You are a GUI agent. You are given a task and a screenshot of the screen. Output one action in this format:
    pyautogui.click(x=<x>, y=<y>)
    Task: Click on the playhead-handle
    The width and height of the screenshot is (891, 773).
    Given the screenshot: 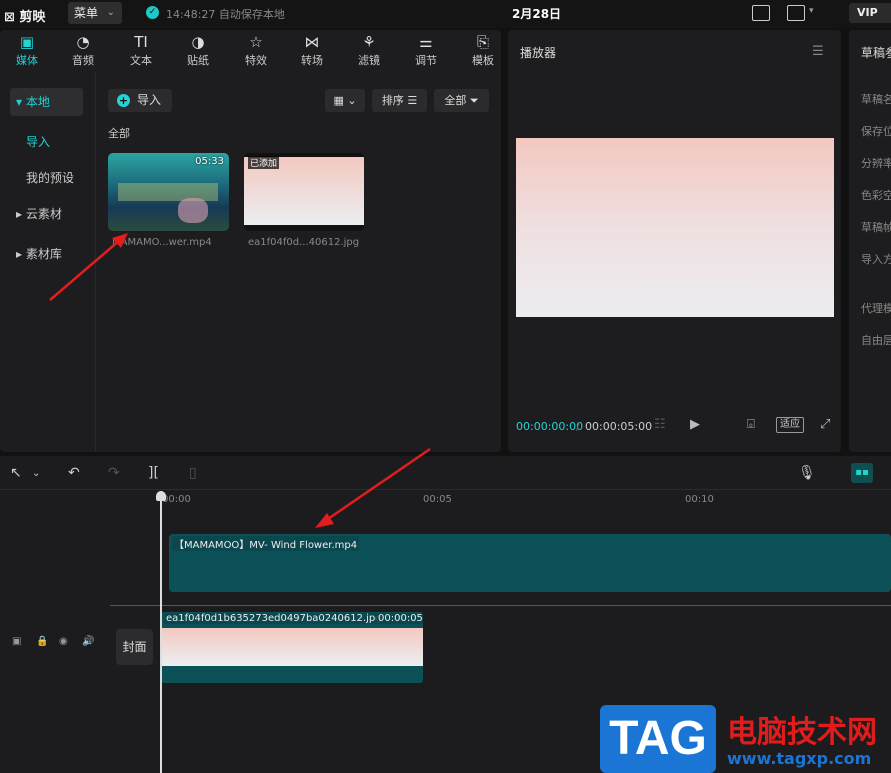 What is the action you would take?
    pyautogui.click(x=161, y=496)
    